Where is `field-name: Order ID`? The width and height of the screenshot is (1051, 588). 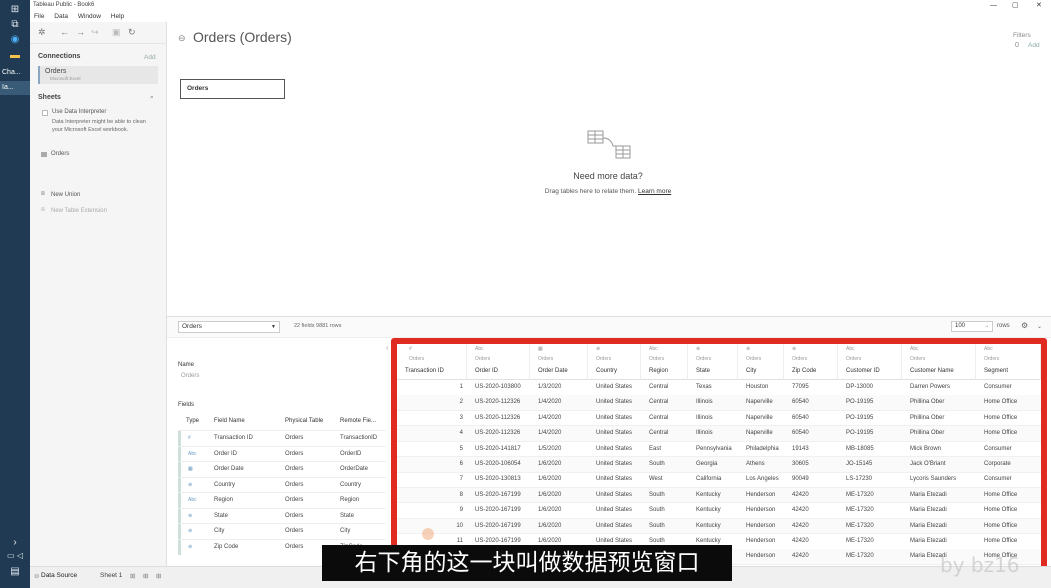 field-name: Order ID is located at coordinates (225, 454).